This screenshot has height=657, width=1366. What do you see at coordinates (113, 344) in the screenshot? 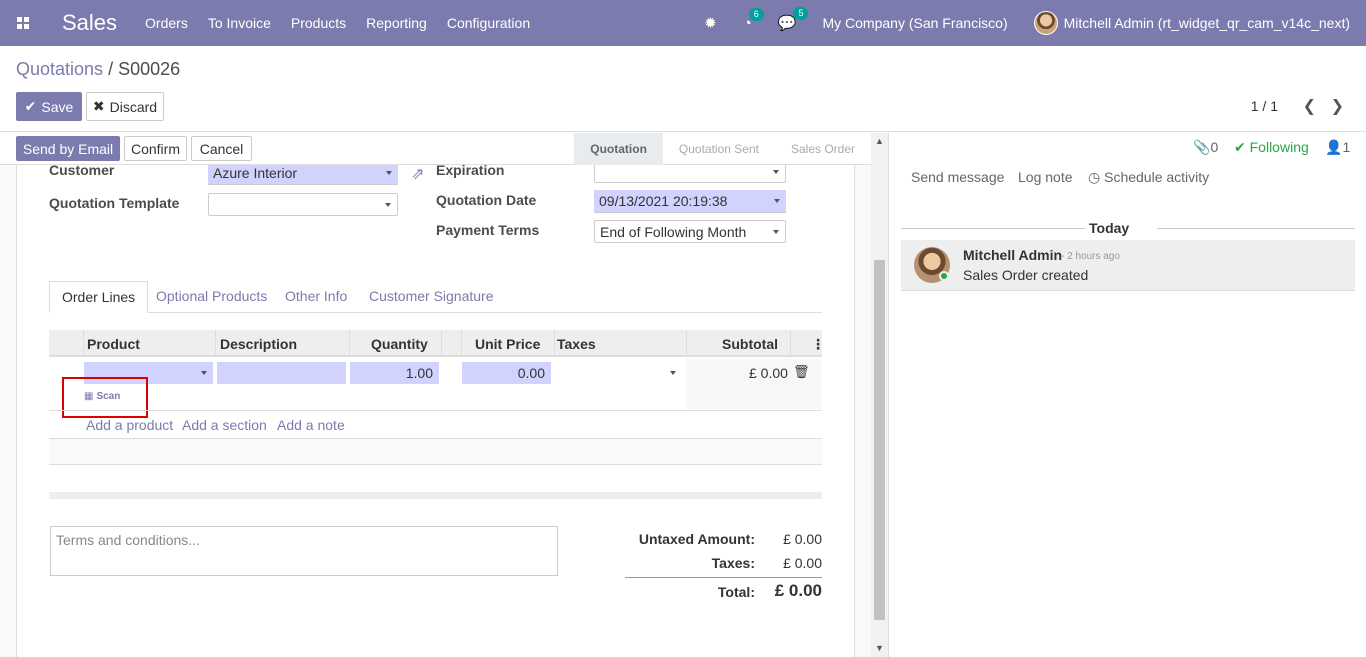
I see `column-product: Product` at bounding box center [113, 344].